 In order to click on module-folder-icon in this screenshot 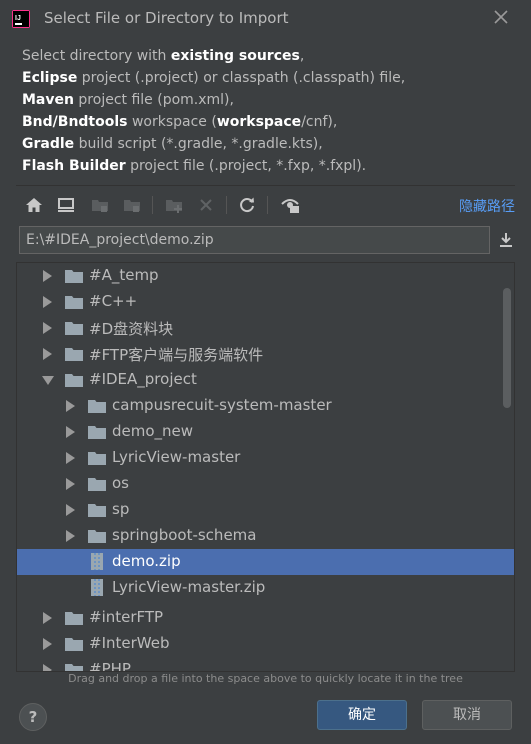, I will do `click(132, 206)`.